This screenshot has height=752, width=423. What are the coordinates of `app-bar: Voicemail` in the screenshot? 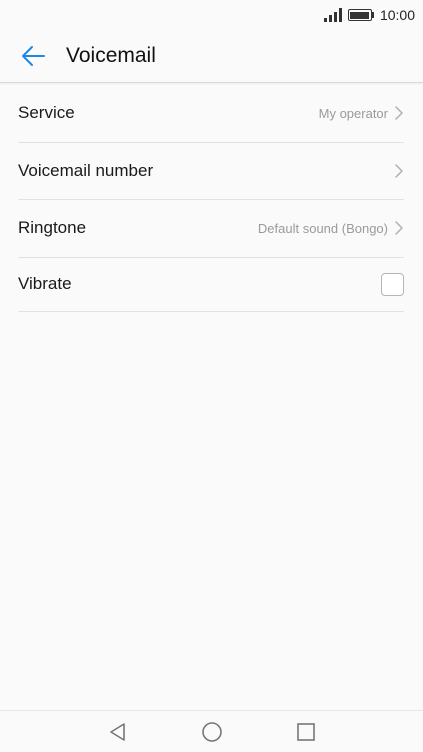 It's located at (211, 56).